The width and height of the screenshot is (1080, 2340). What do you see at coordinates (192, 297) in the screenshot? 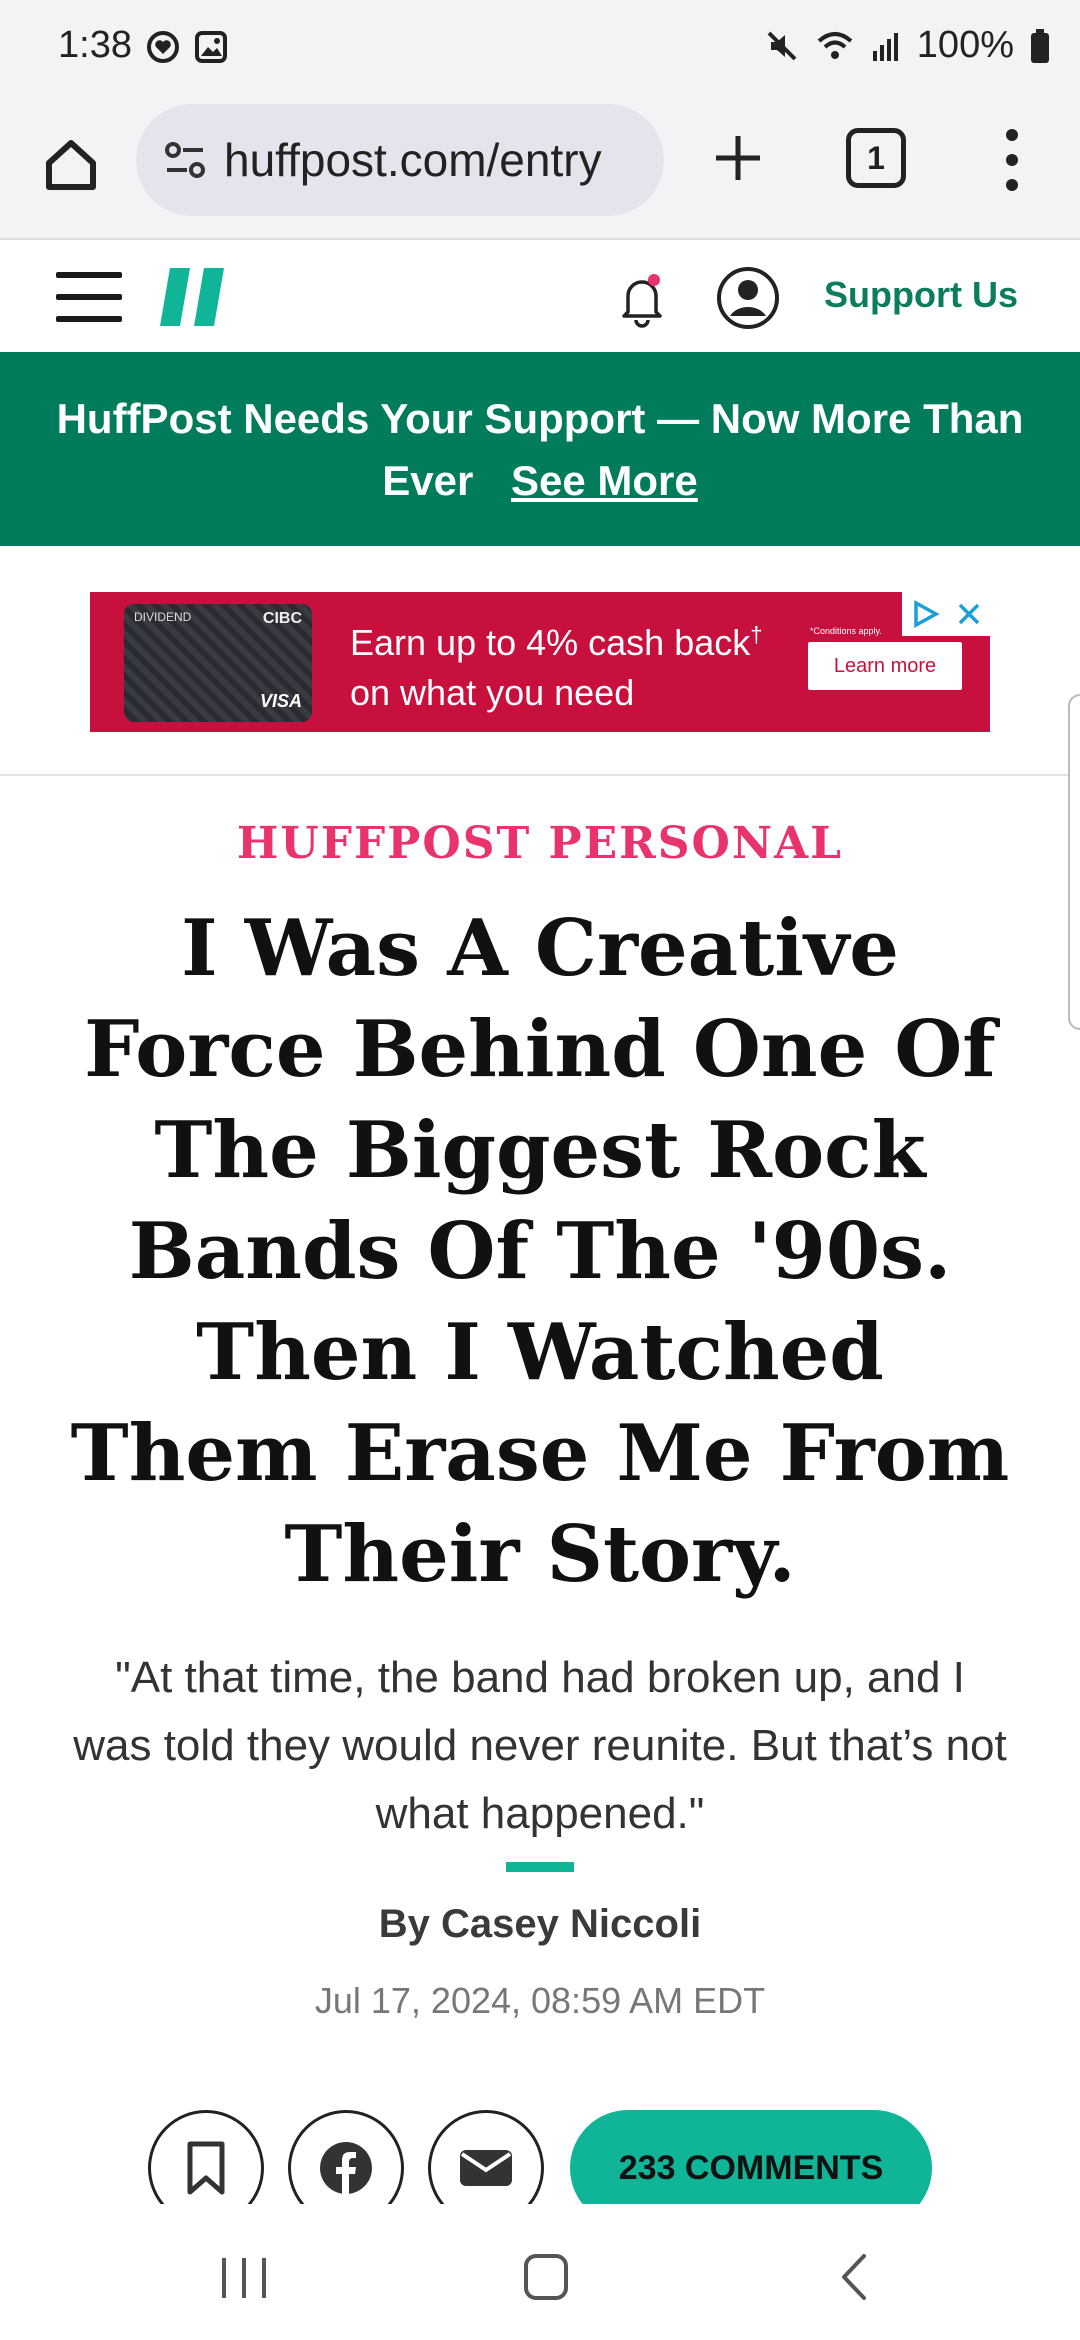
I see `huffpost-logo-icon` at bounding box center [192, 297].